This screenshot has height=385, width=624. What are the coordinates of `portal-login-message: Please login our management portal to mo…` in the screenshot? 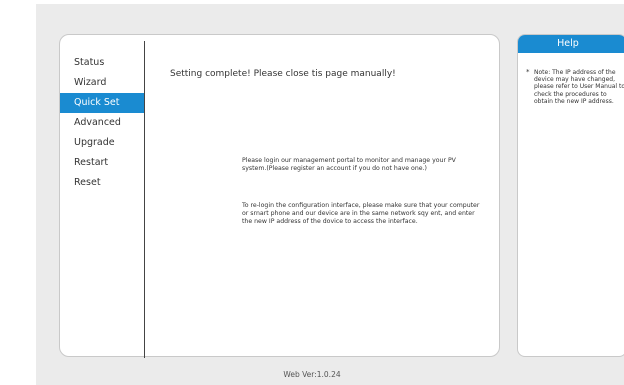 It's located at (349, 164).